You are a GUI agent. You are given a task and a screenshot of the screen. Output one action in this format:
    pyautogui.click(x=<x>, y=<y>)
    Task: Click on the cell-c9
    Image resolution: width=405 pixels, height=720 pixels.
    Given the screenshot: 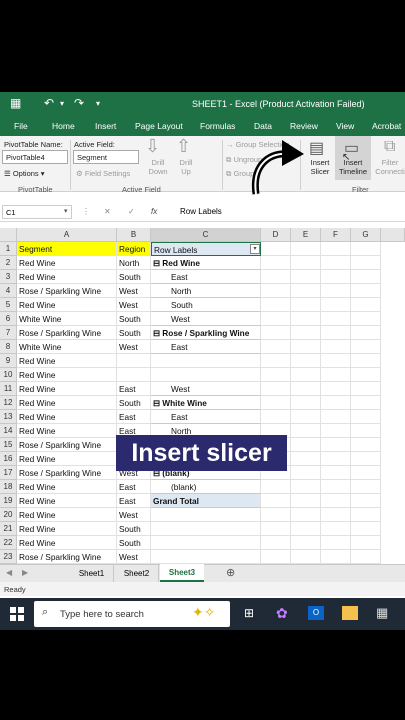 What is the action you would take?
    pyautogui.click(x=206, y=361)
    